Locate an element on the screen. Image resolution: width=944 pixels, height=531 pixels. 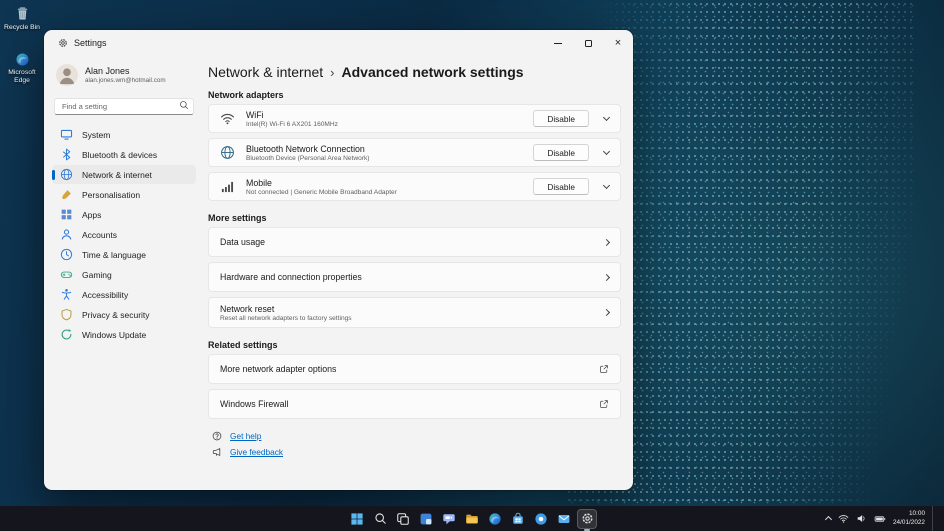
adapter-title: Bluetooth Network Connection is located at coordinates (305, 148).